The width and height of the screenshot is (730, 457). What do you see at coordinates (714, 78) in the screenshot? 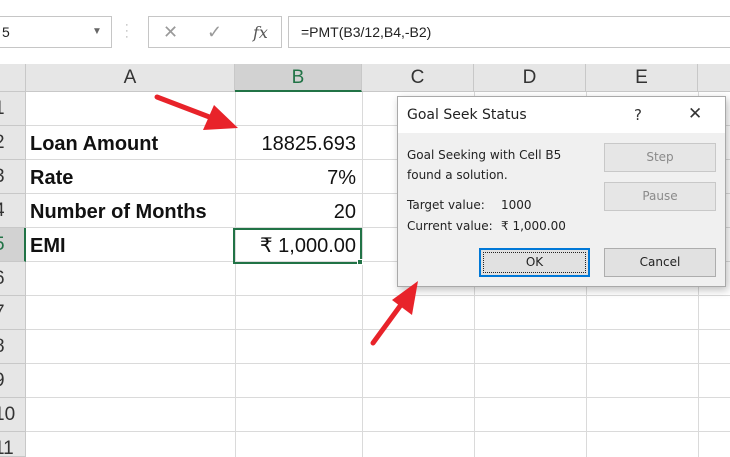
I see `column-header-f` at bounding box center [714, 78].